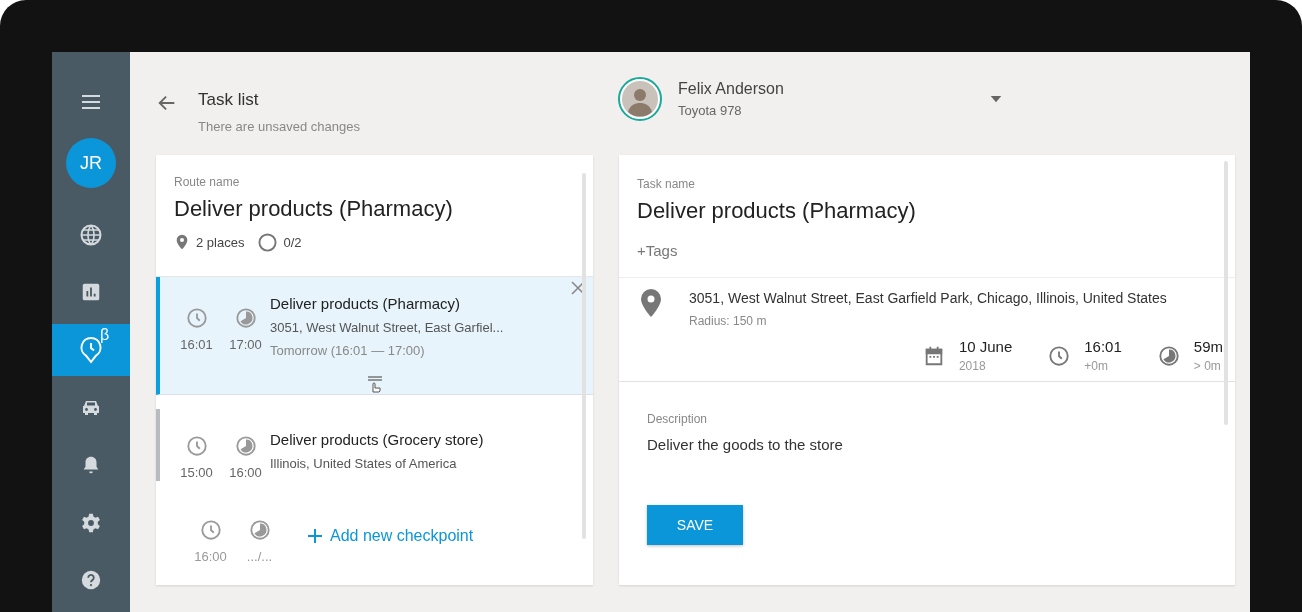 The image size is (1302, 612). I want to click on sidebar-item: β, so click(91, 350).